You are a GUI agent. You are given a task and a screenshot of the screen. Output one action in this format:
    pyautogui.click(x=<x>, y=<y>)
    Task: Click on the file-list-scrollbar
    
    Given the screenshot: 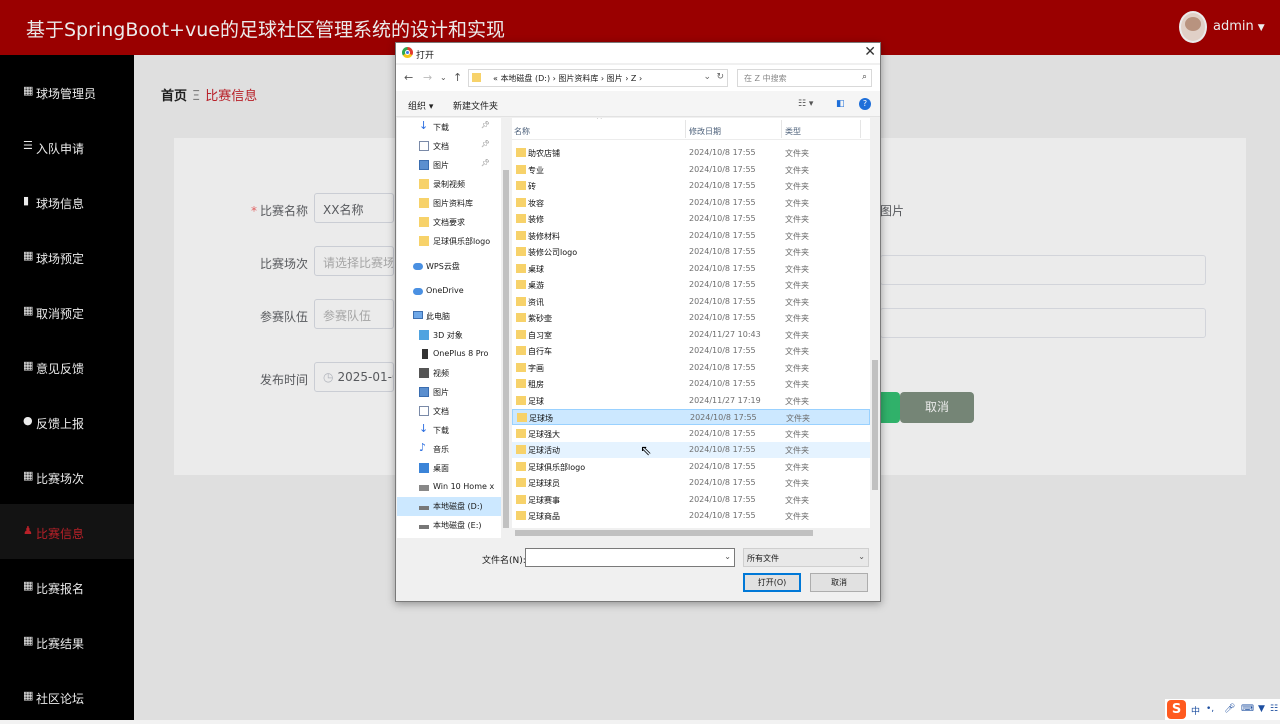 What is the action you would take?
    pyautogui.click(x=875, y=323)
    